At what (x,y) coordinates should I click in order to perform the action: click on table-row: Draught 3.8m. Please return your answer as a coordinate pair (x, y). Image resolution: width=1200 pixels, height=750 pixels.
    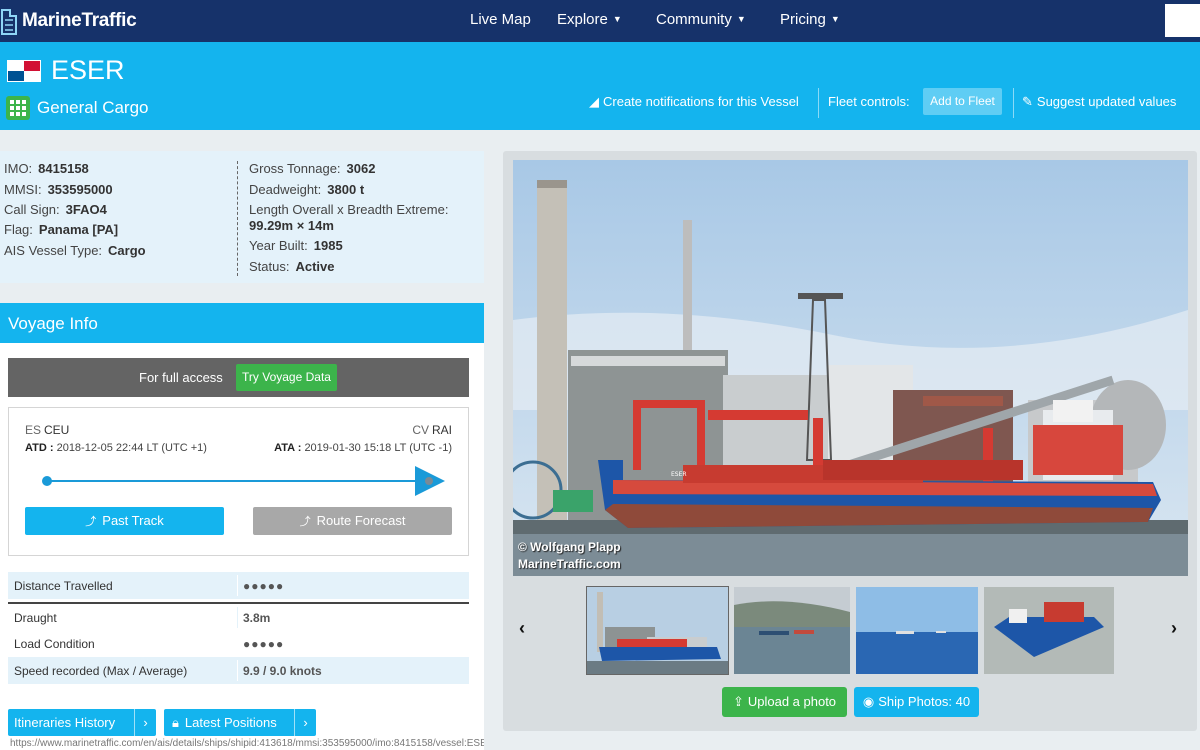
    Looking at the image, I should click on (238, 616).